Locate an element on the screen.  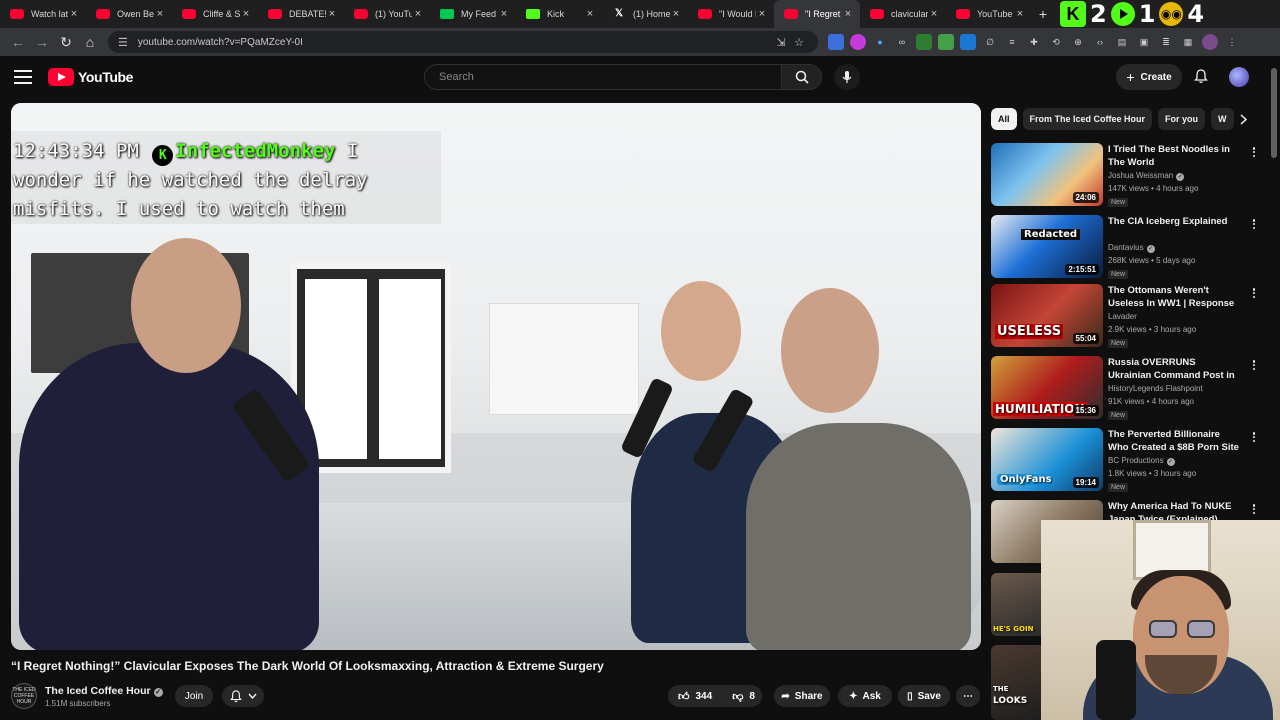
create-button: + Create is located at coordinates (1149, 77).